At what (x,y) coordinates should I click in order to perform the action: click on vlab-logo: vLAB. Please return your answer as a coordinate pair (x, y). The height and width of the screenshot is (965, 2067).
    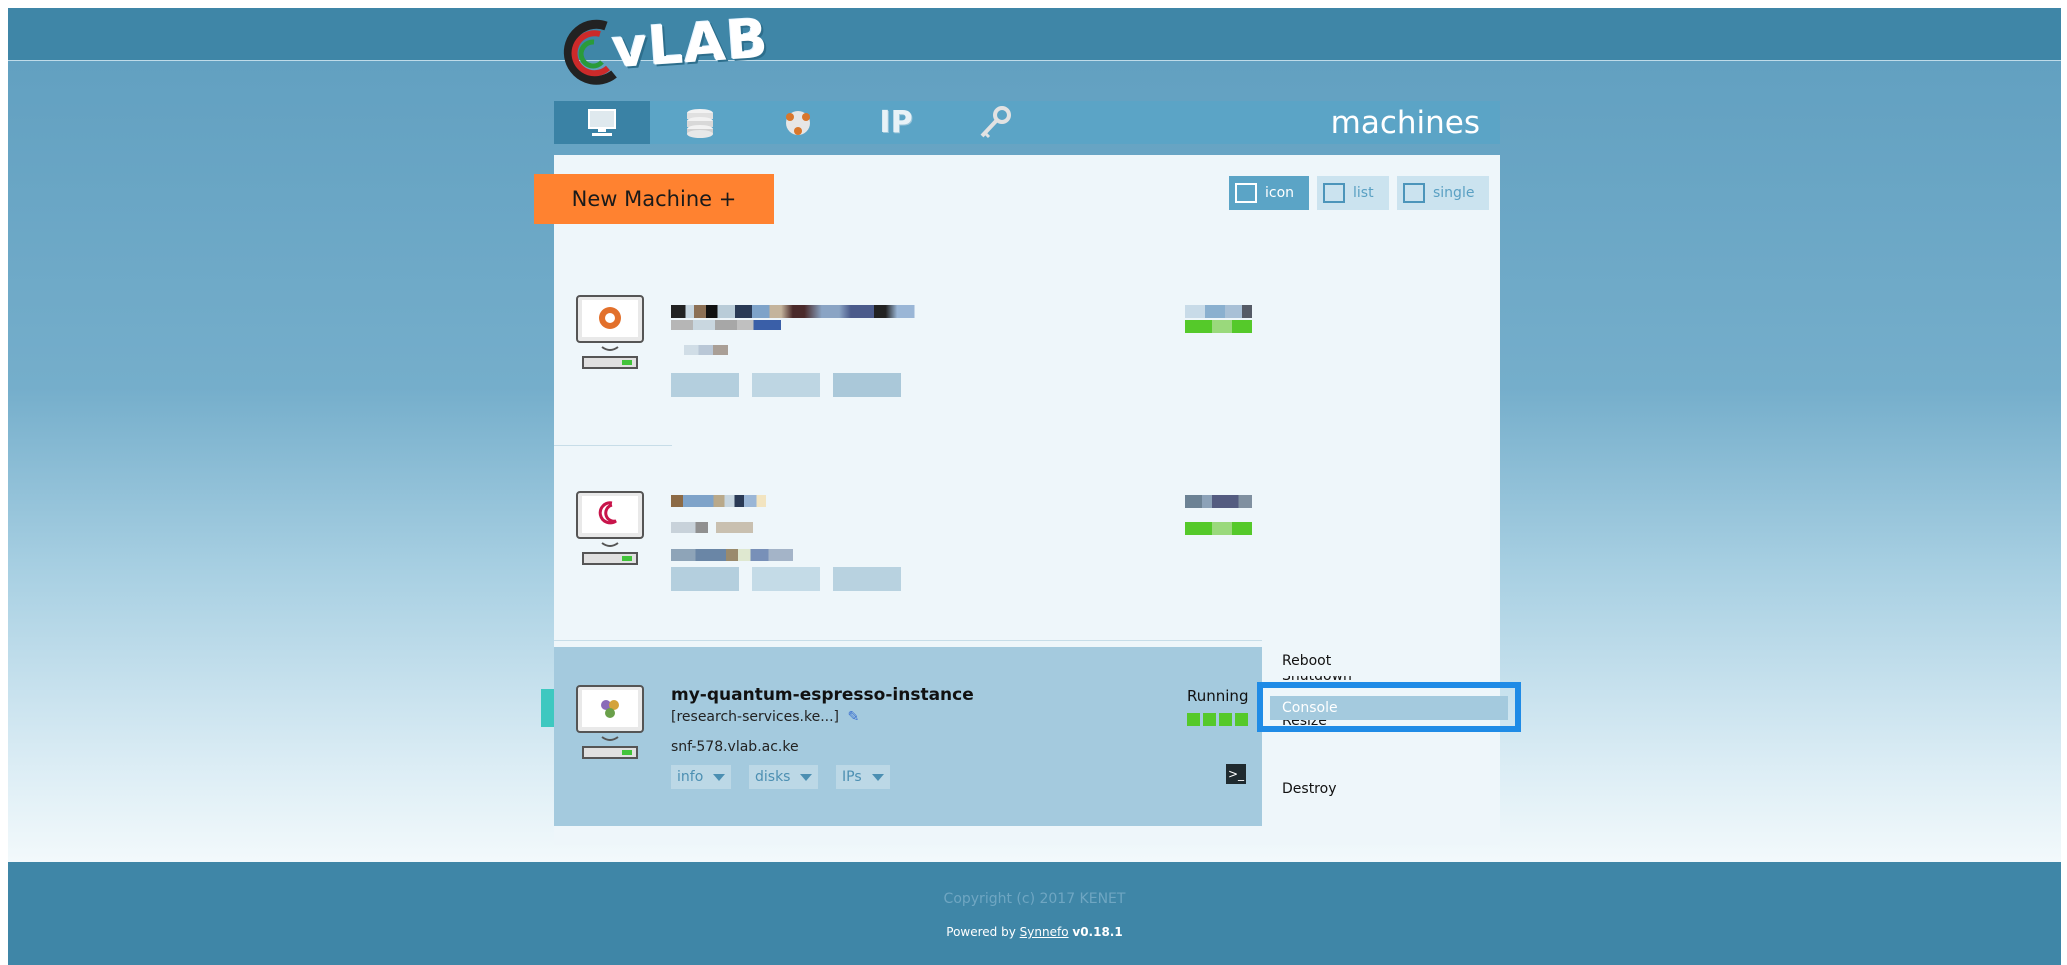
    Looking at the image, I should click on (686, 48).